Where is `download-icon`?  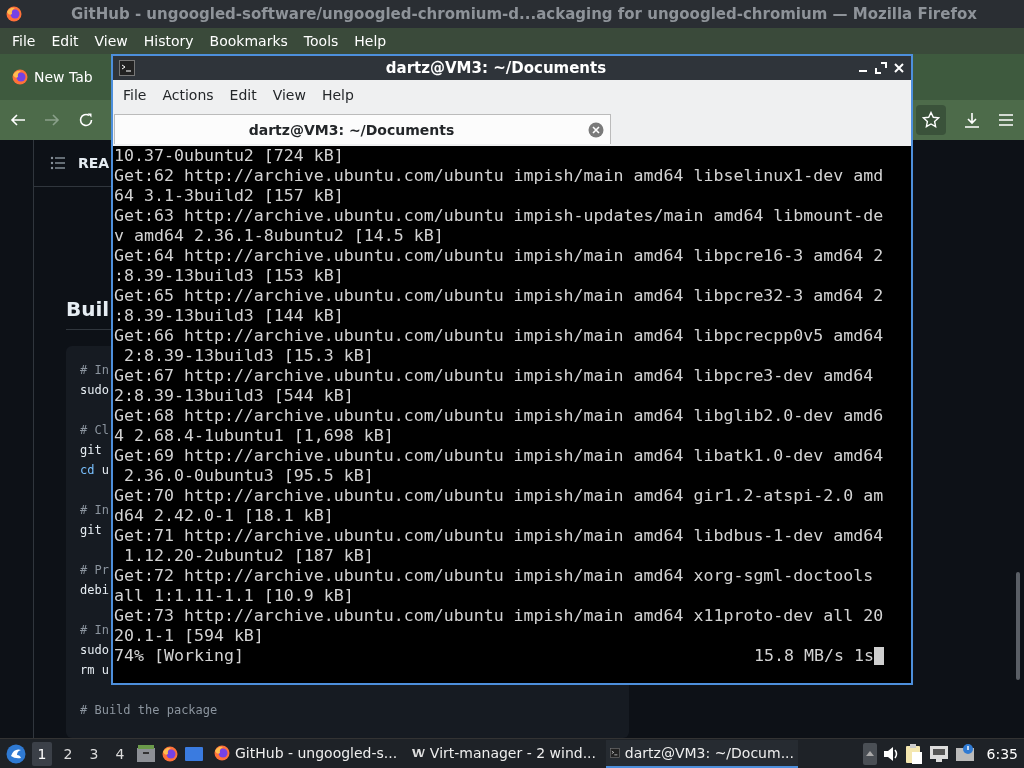 download-icon is located at coordinates (972, 120).